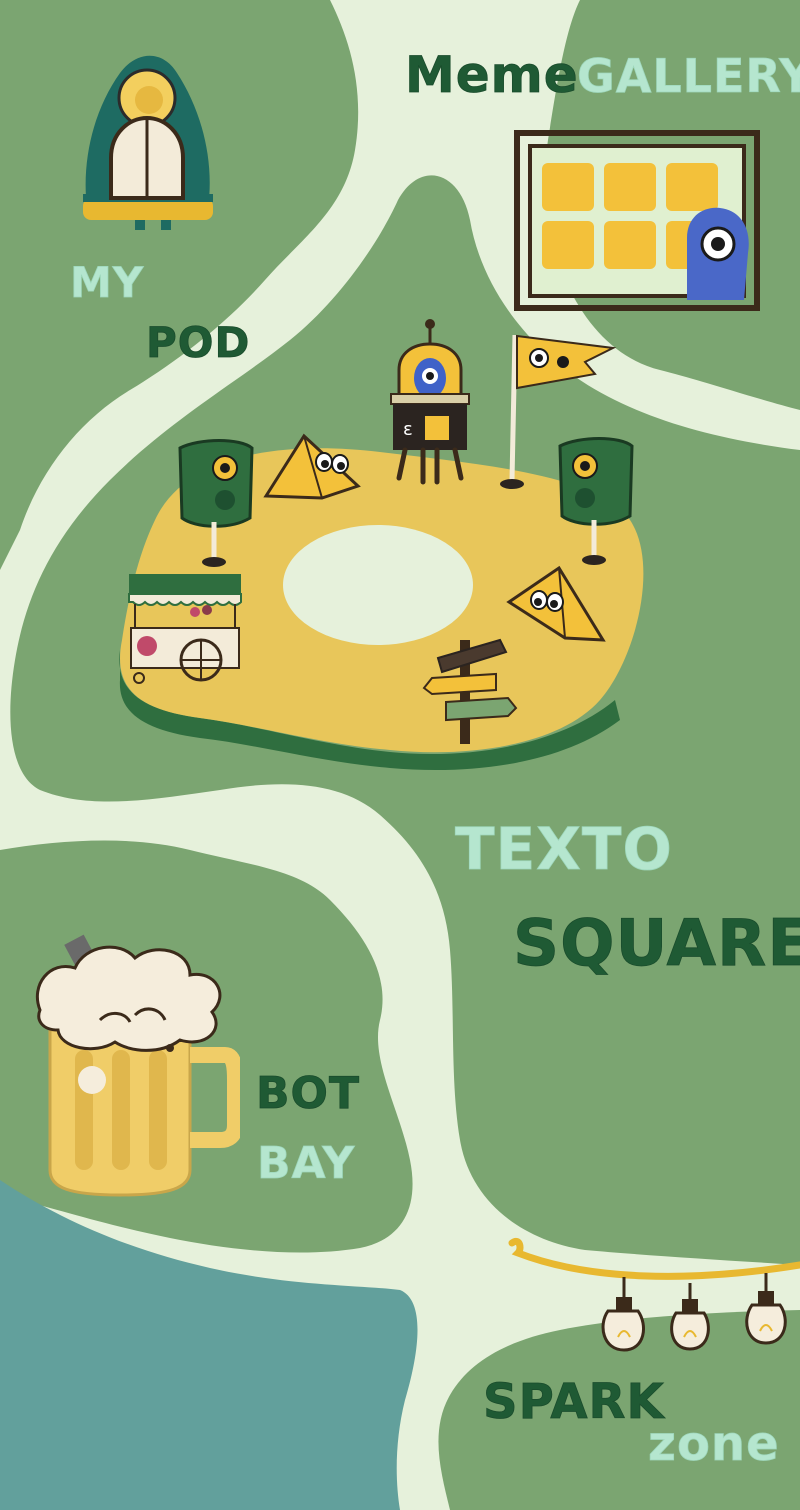  Describe the element at coordinates (638, 221) in the screenshot. I see `meme-frame-icon` at that location.